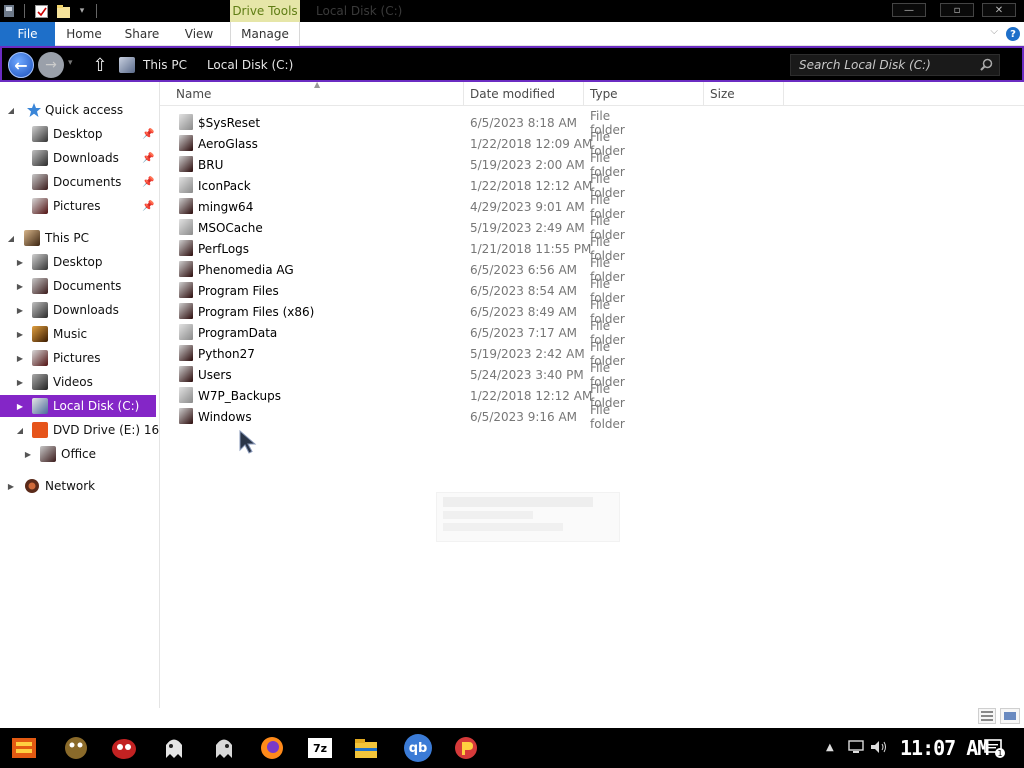 This screenshot has width=1024, height=768. I want to click on file-row: W7P_Backups 1/22/2018 12:12 AM File folder, so click(411, 396).